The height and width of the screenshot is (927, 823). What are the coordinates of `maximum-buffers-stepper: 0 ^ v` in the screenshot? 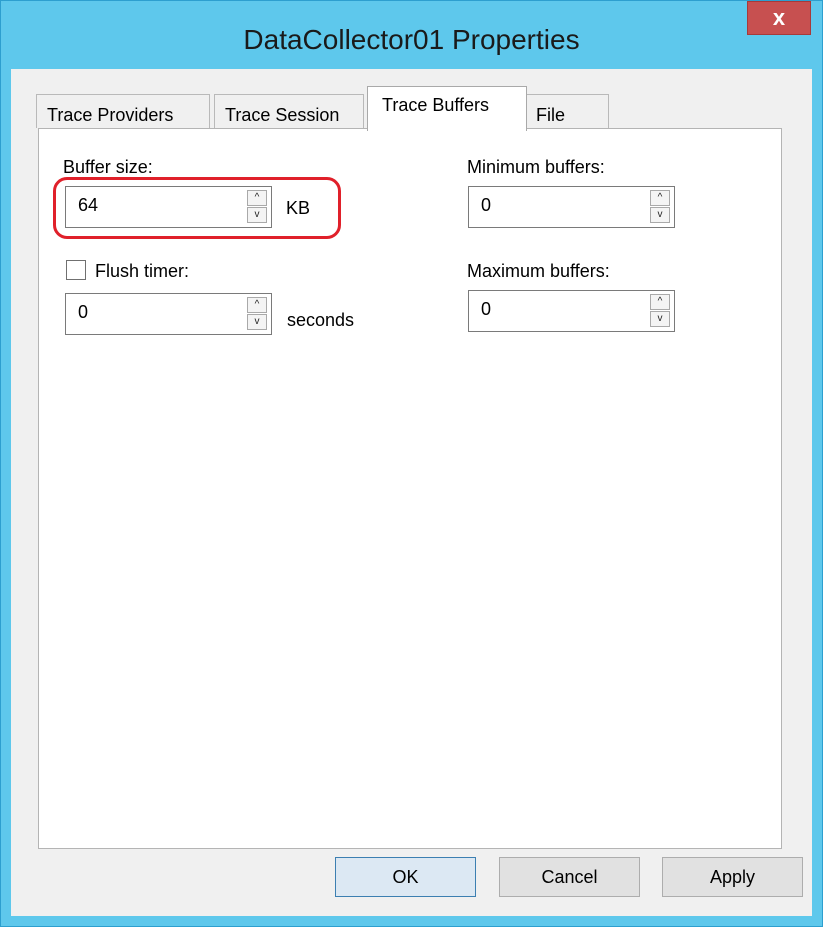 It's located at (571, 311).